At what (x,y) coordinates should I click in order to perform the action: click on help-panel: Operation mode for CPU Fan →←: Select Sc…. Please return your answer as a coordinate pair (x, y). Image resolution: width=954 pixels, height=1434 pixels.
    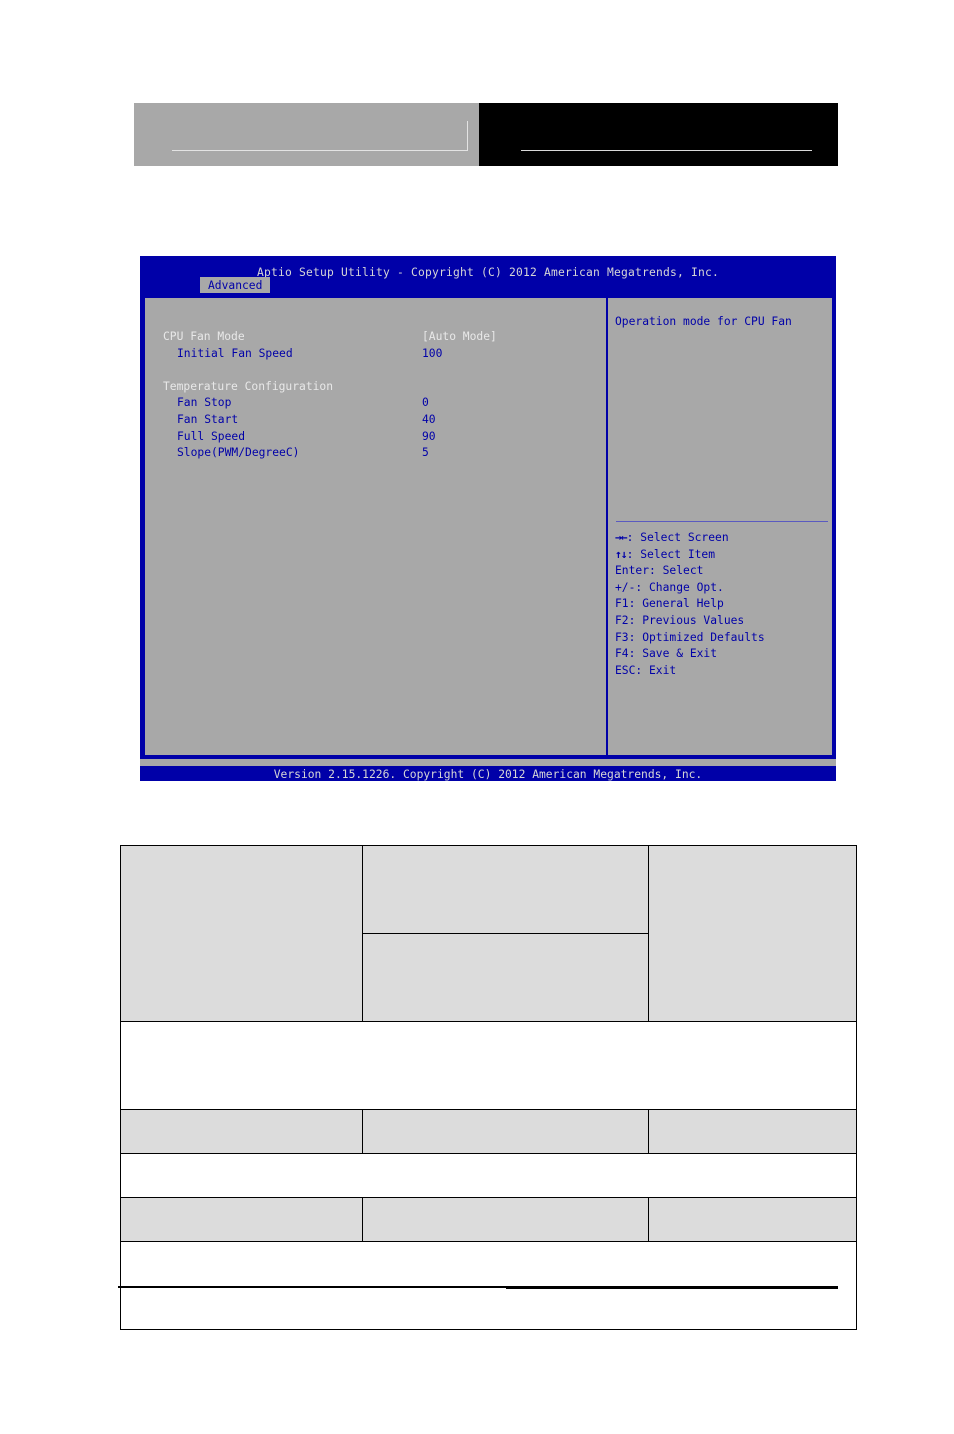
    Looking at the image, I should click on (720, 526).